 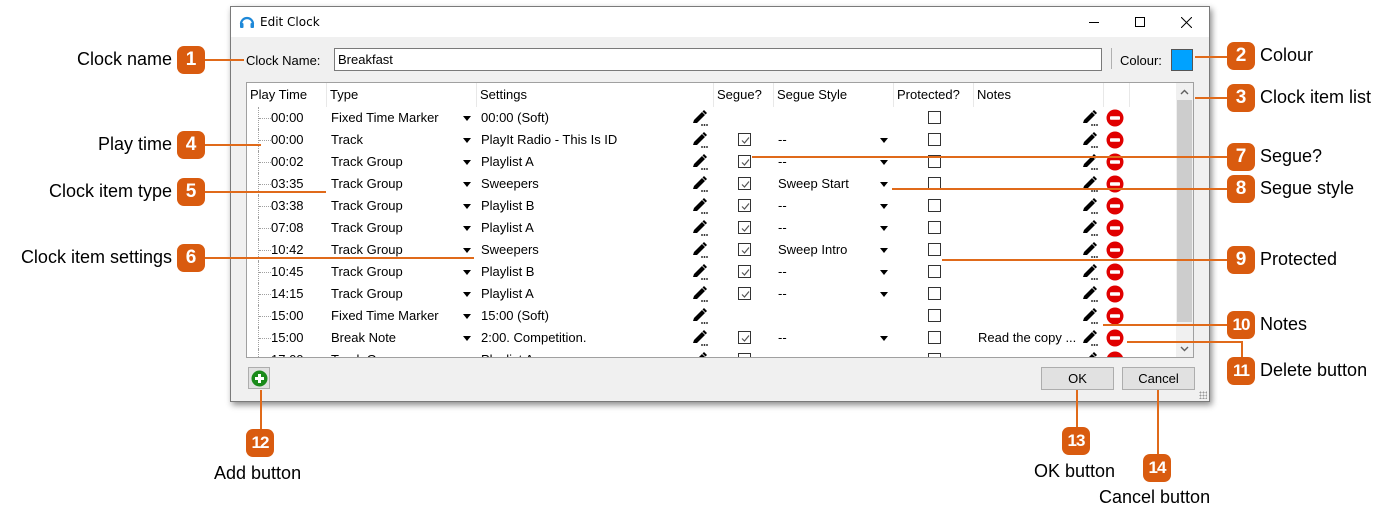 I want to click on maximize-button, so click(x=1140, y=22).